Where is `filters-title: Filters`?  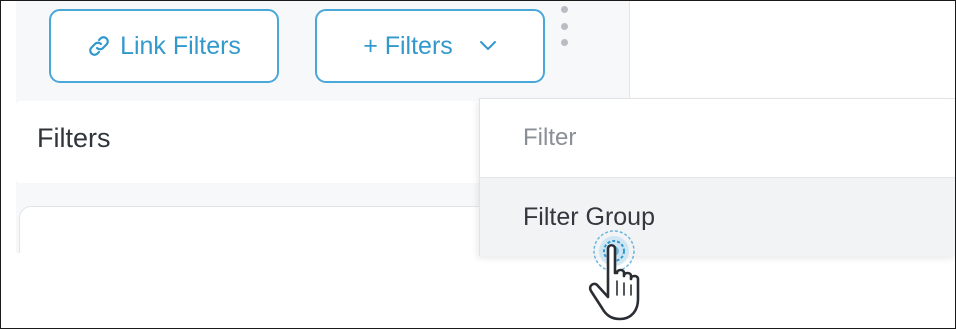
filters-title: Filters is located at coordinates (74, 138).